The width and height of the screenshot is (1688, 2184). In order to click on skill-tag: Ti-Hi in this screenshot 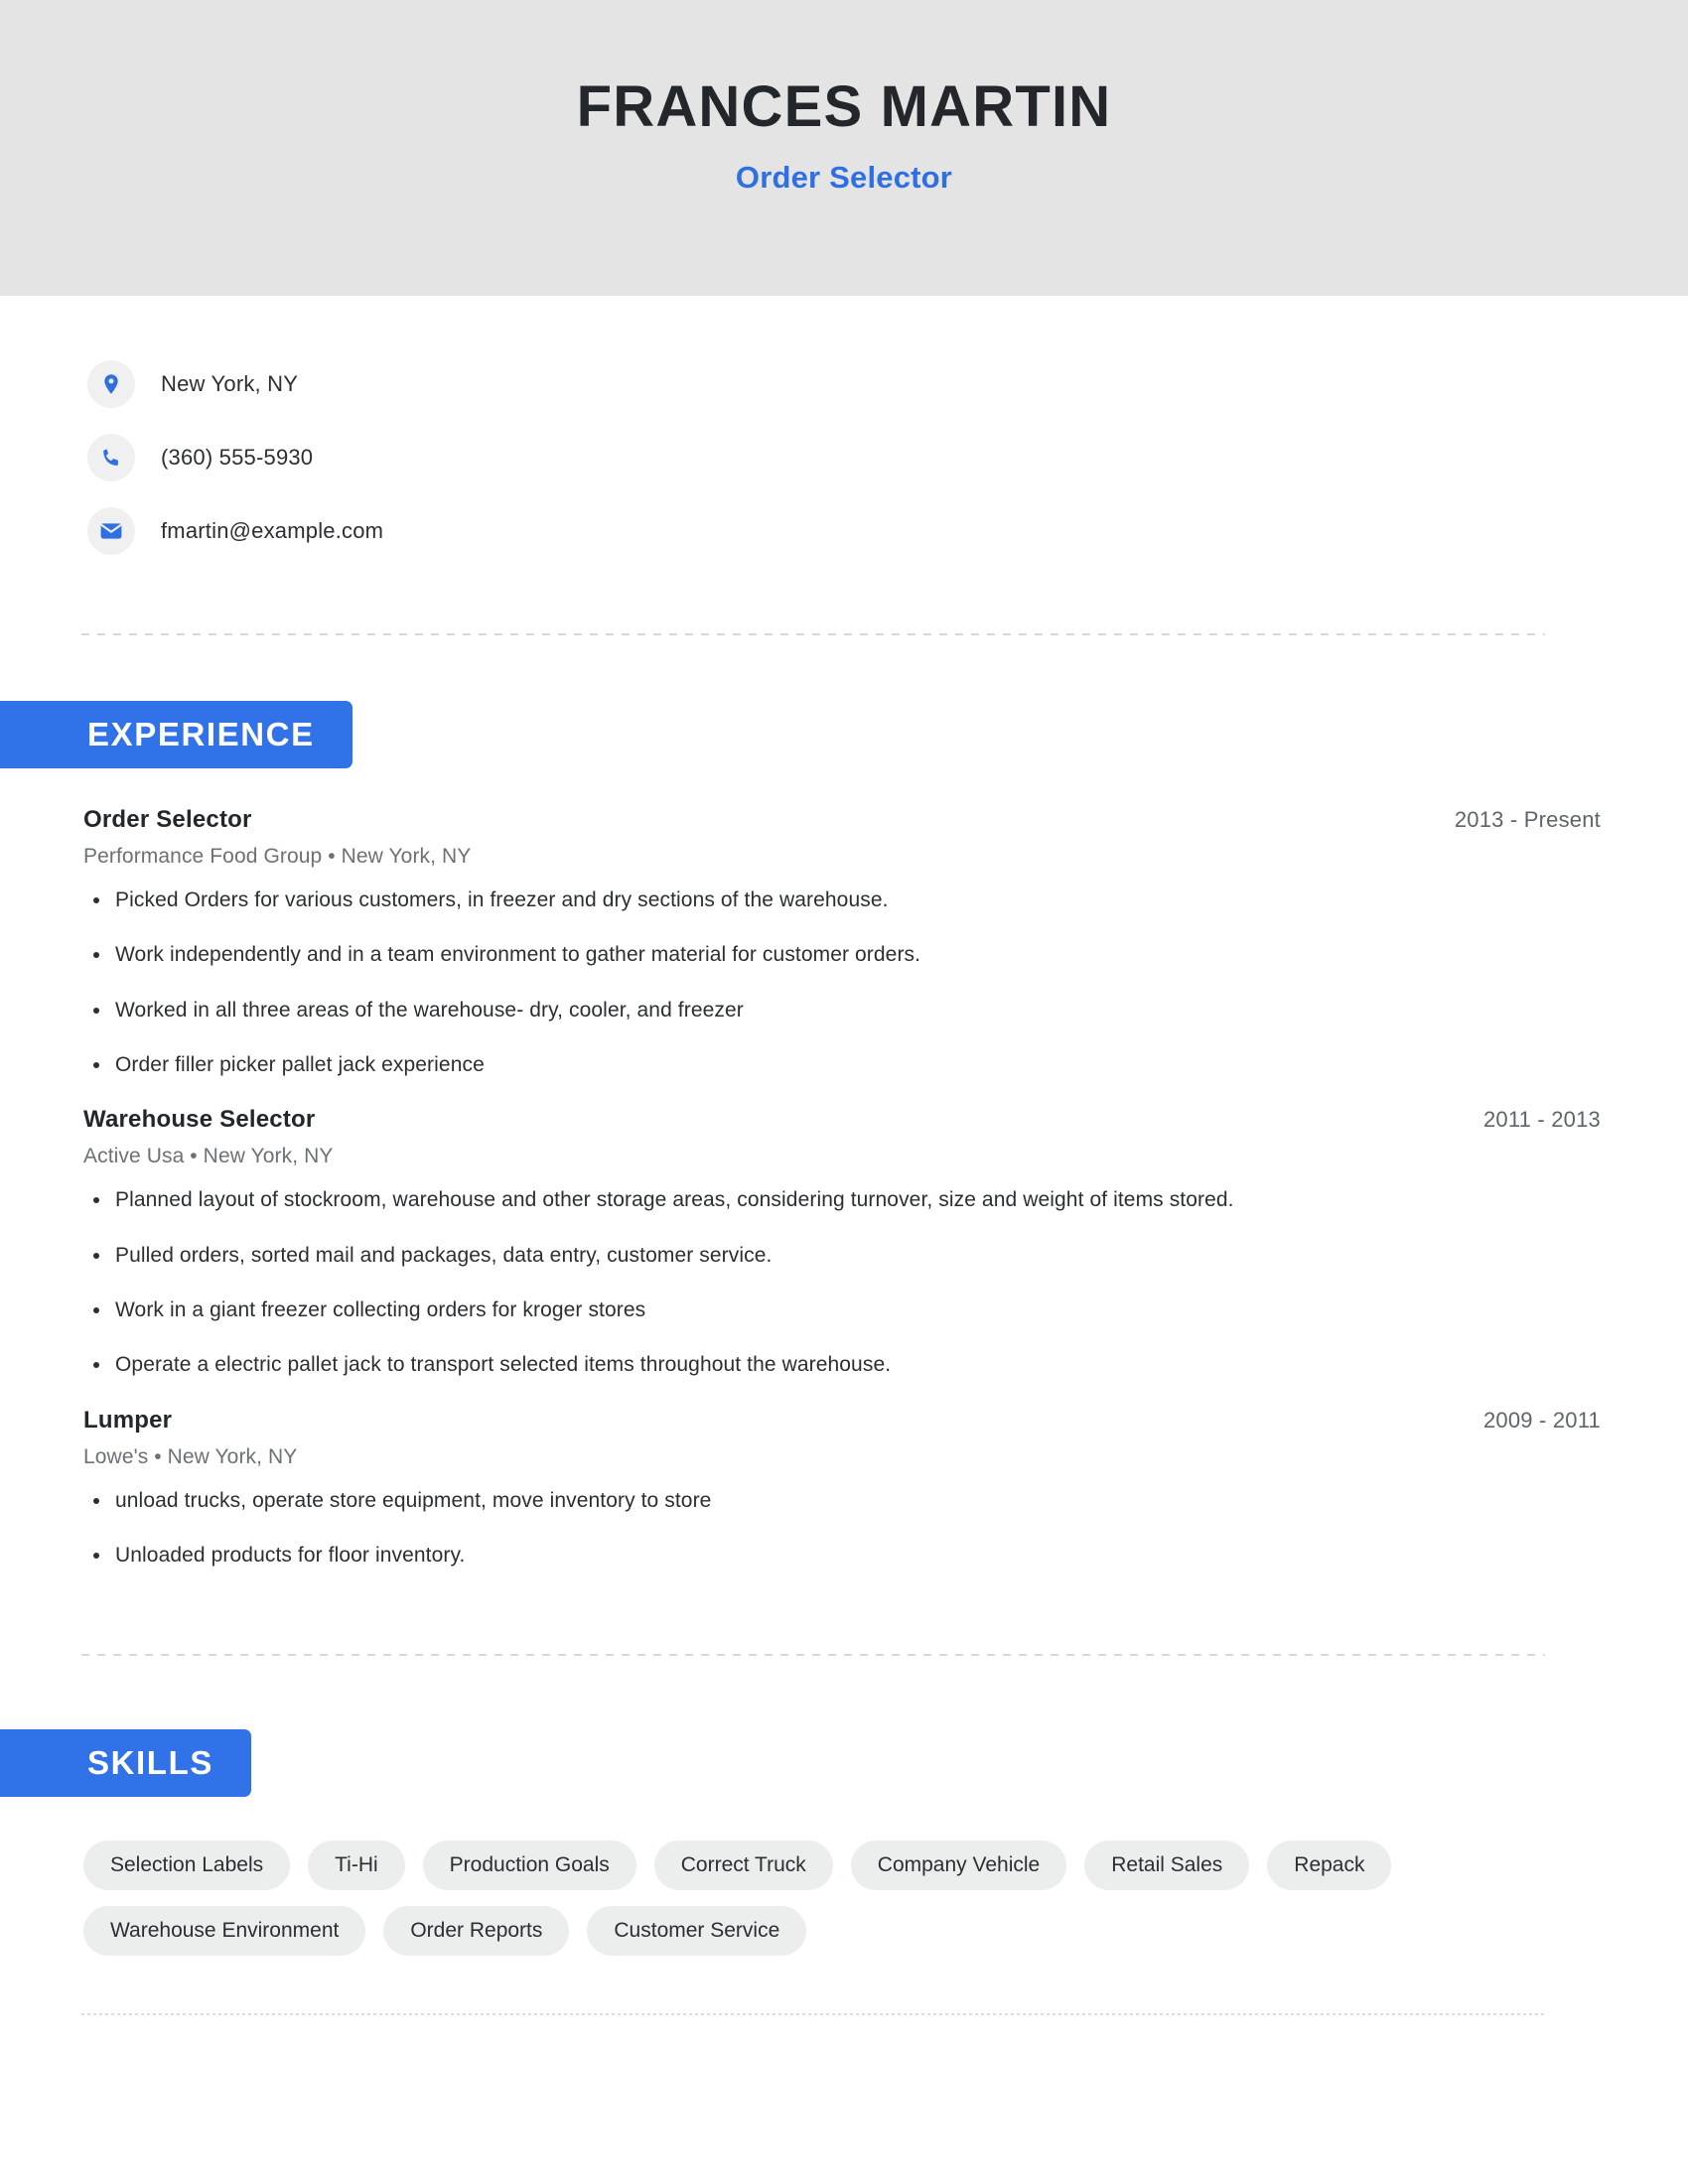, I will do `click(356, 1866)`.